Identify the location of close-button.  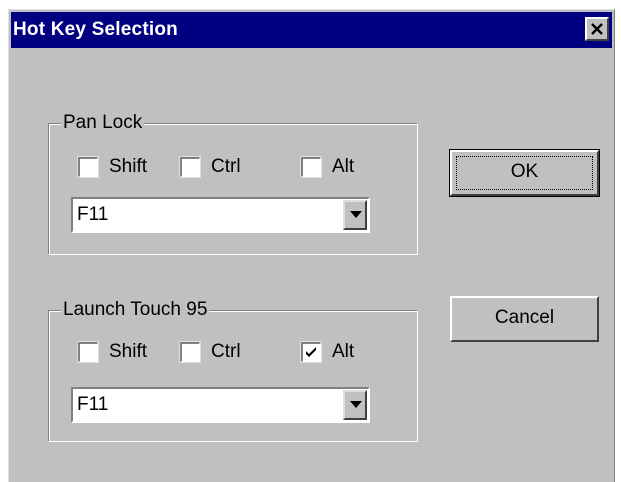
(597, 29).